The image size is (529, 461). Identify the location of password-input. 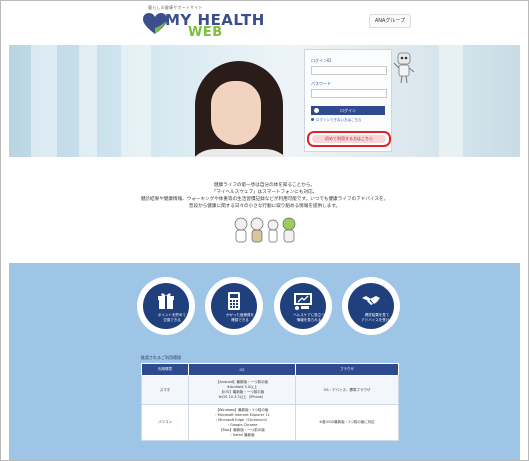
(349, 93).